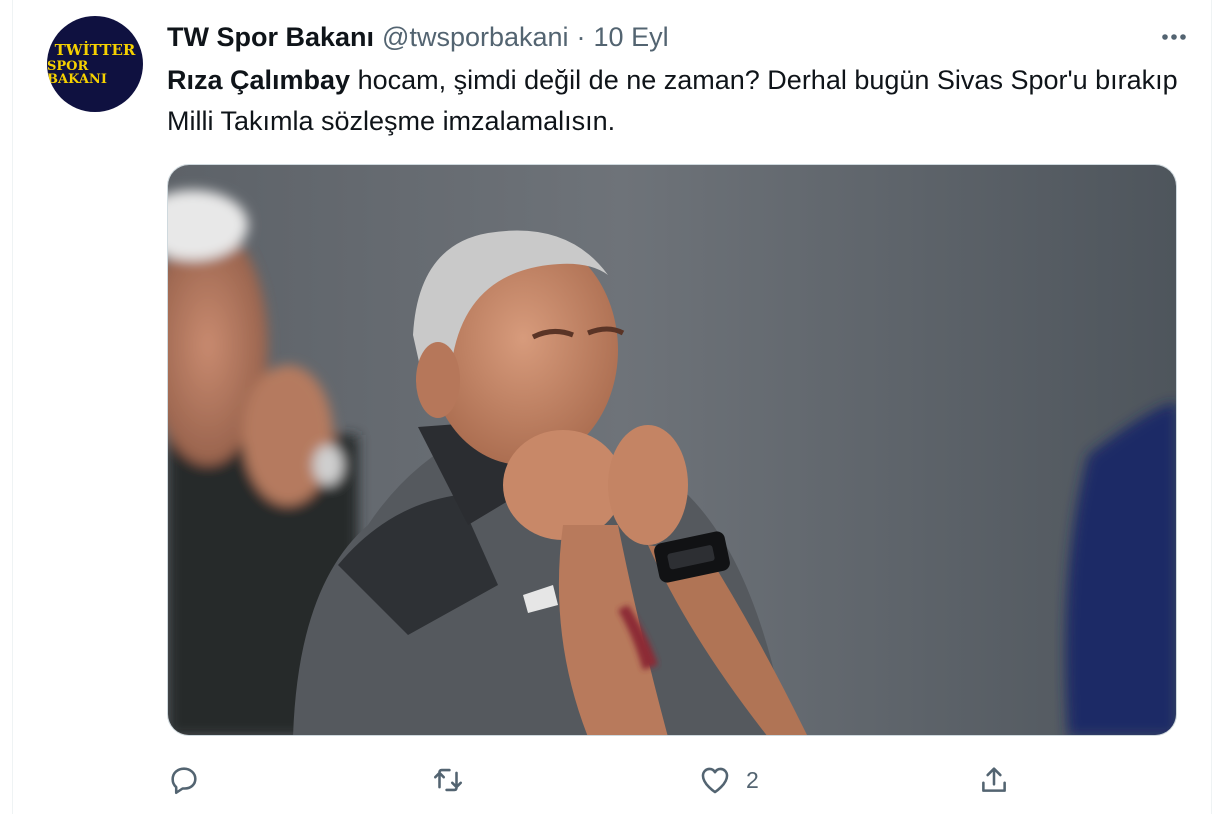  I want to click on reply-button, so click(191, 780).